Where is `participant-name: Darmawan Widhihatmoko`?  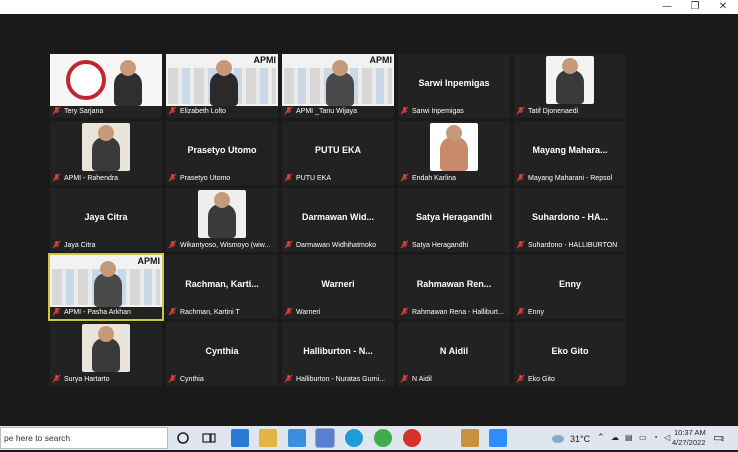
participant-name: Darmawan Widhihatmoko is located at coordinates (336, 245).